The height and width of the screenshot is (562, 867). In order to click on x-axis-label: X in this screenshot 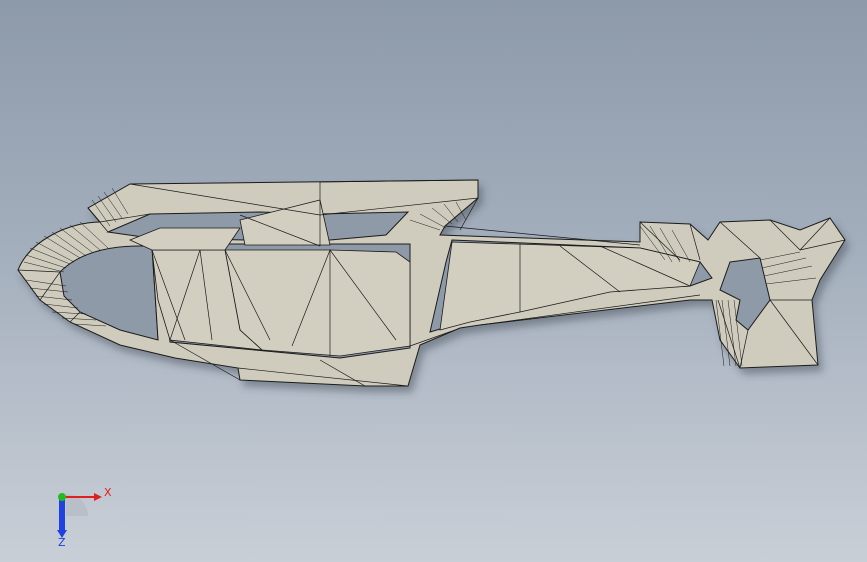, I will do `click(108, 492)`.